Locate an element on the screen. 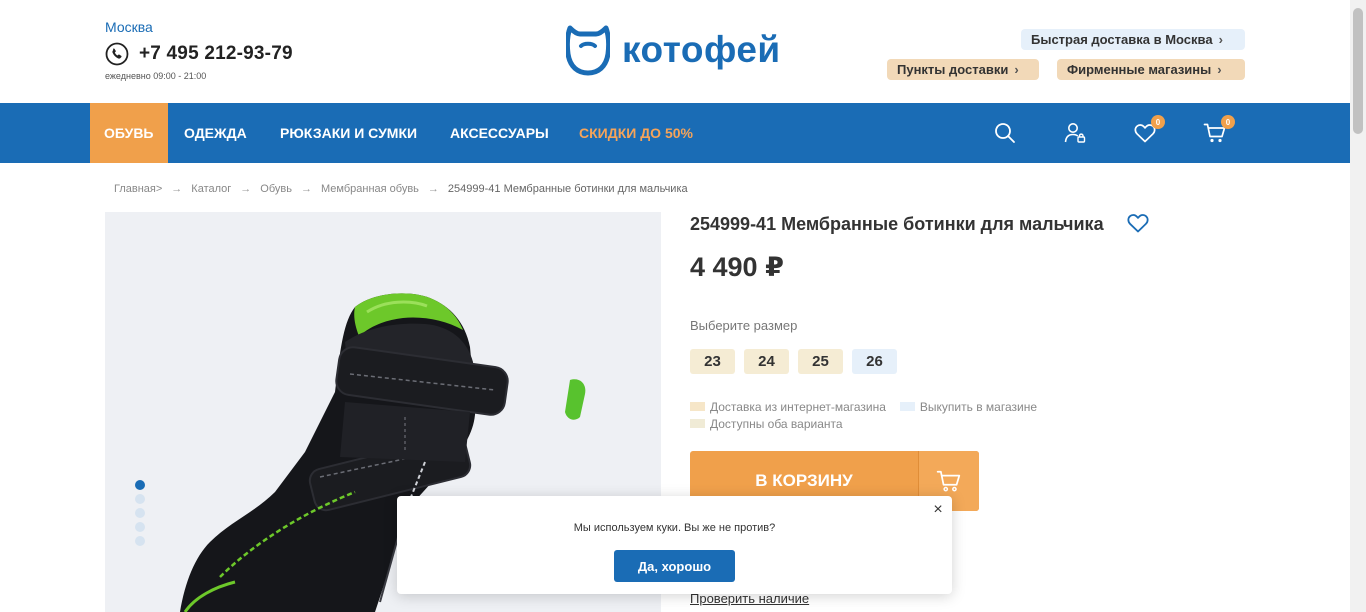  brand-stores-link: Фирменные магазины › is located at coordinates (1151, 69).